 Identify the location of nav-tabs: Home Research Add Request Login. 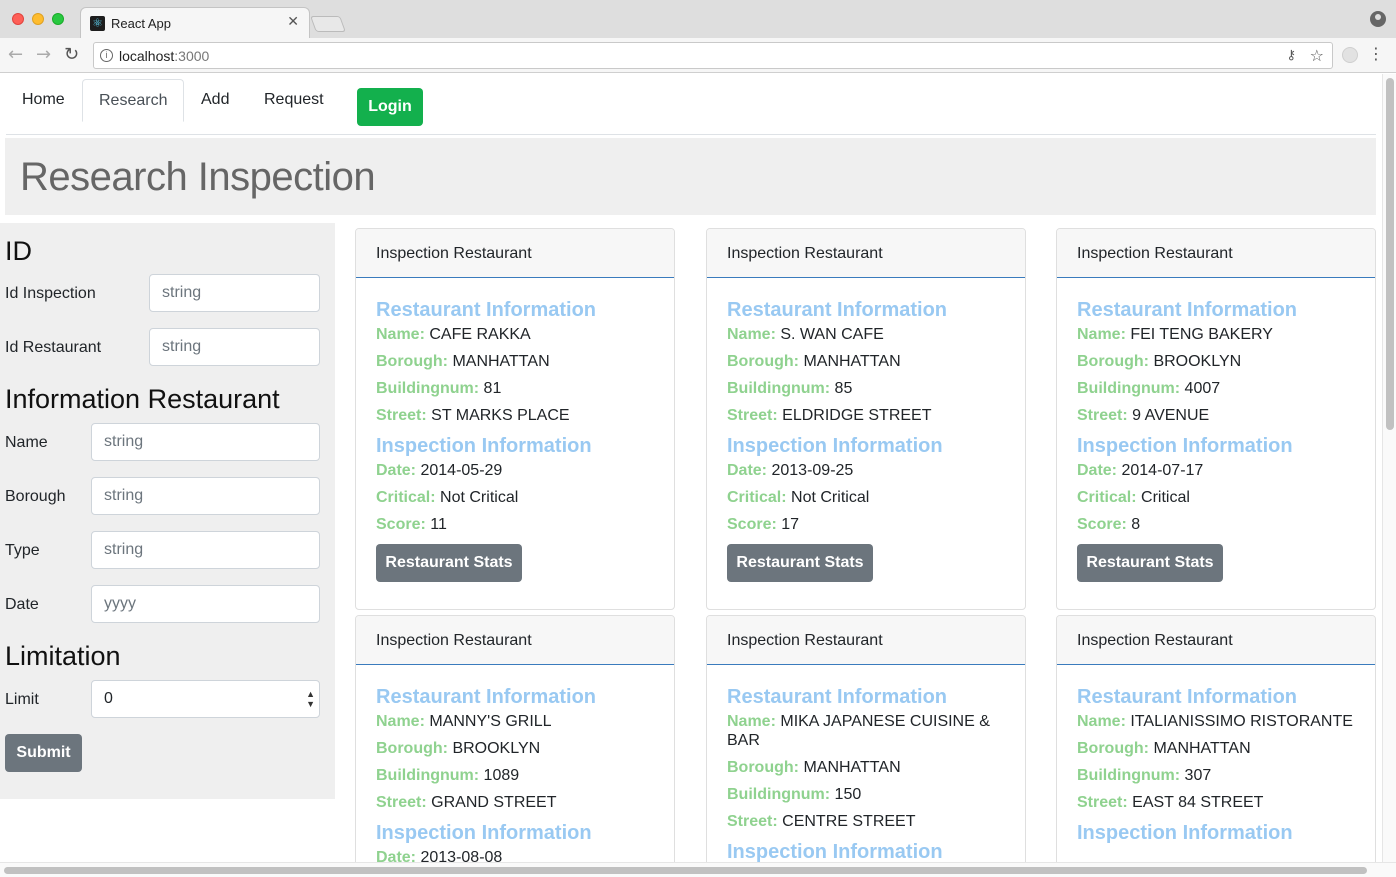
(691, 107).